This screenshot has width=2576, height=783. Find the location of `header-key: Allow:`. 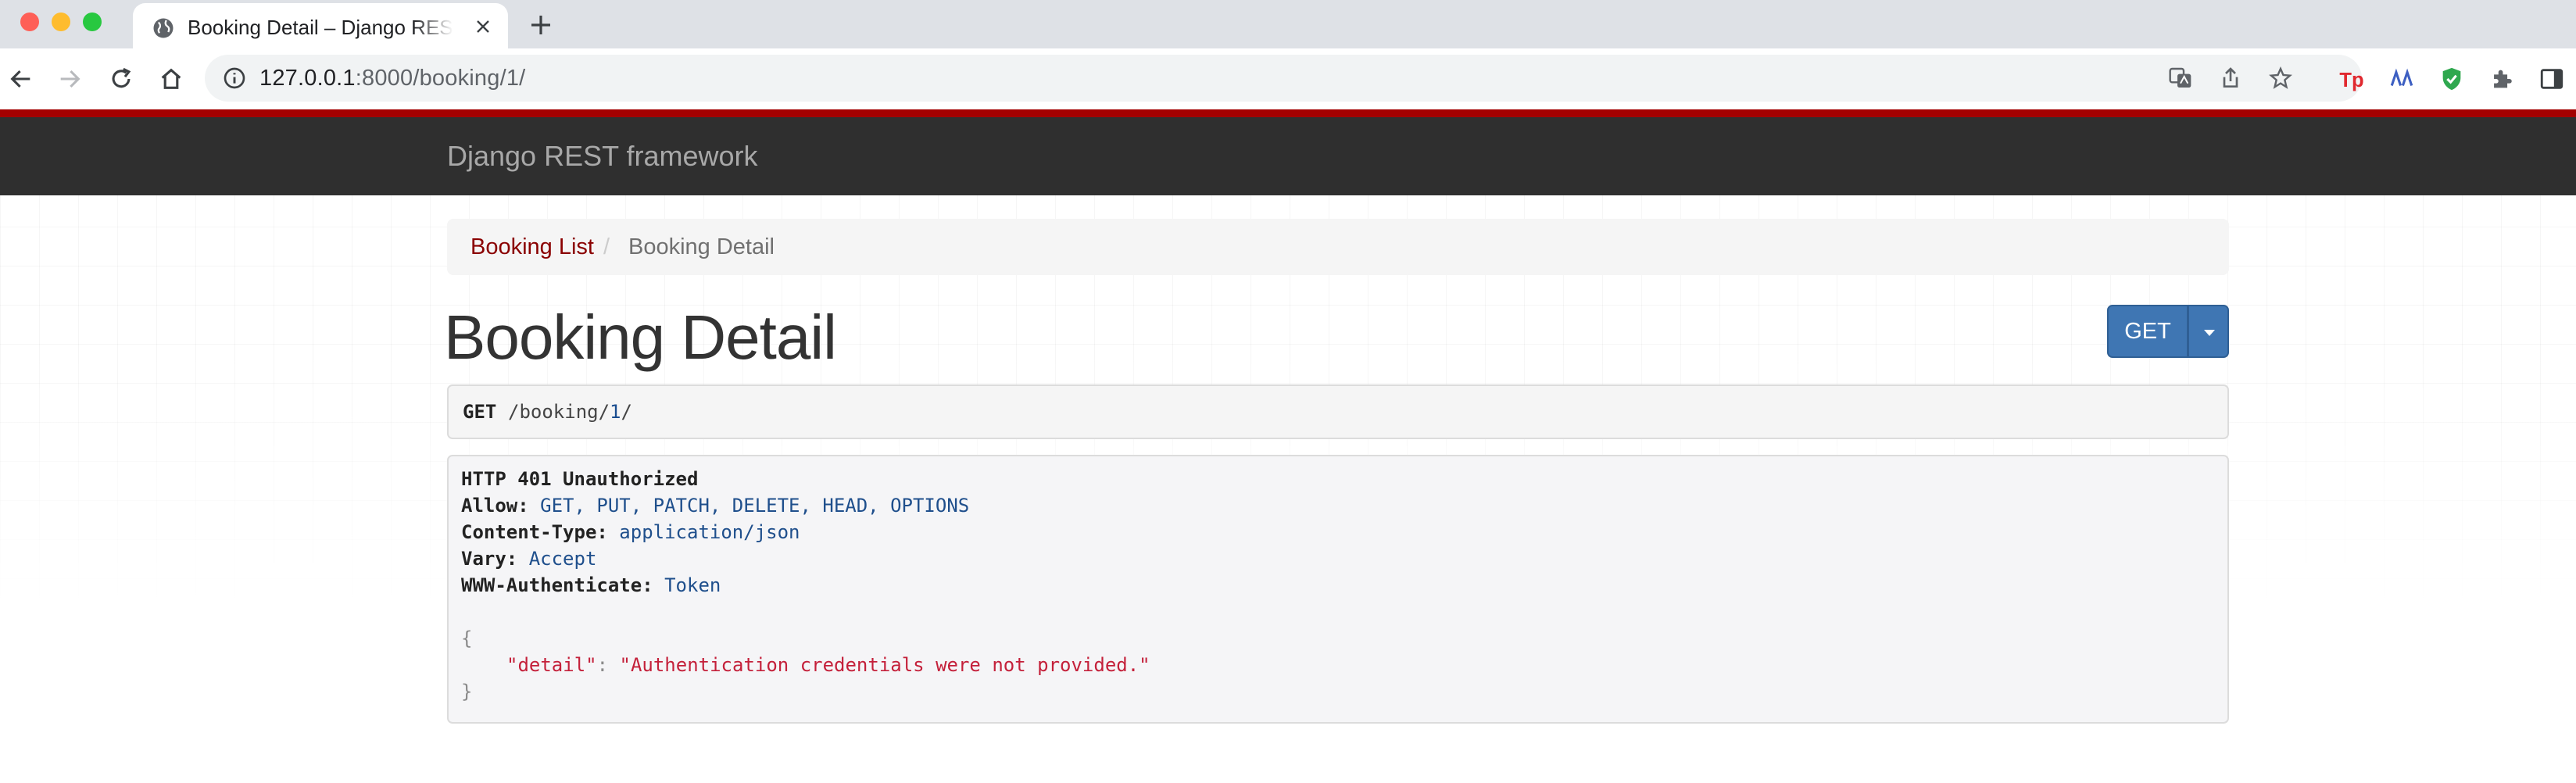

header-key: Allow: is located at coordinates (495, 506).